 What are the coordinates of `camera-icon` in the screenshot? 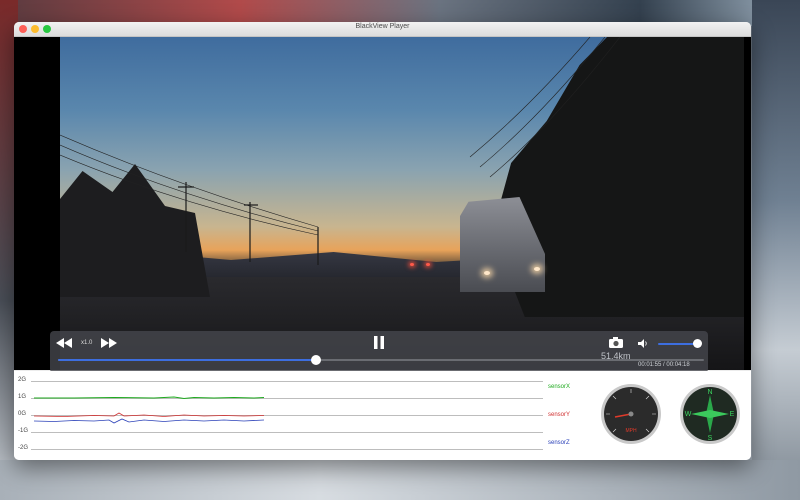 It's located at (616, 342).